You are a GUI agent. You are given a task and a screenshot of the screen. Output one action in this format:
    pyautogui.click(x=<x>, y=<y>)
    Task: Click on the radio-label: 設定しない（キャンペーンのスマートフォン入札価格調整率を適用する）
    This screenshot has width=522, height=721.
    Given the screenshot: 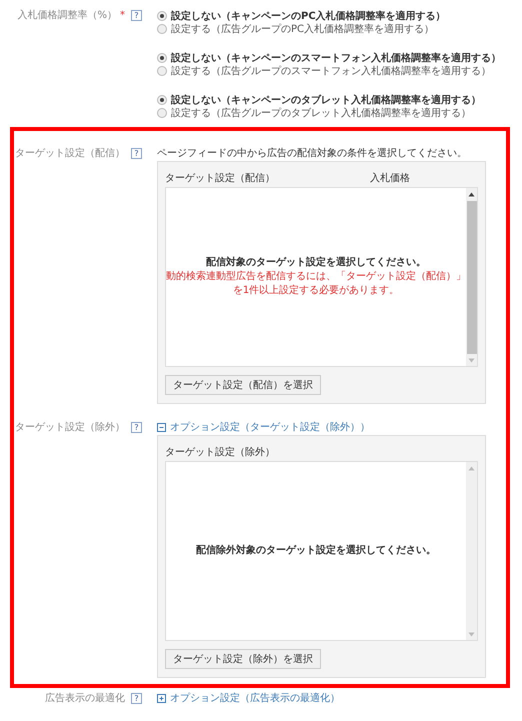 What is the action you would take?
    pyautogui.click(x=336, y=57)
    